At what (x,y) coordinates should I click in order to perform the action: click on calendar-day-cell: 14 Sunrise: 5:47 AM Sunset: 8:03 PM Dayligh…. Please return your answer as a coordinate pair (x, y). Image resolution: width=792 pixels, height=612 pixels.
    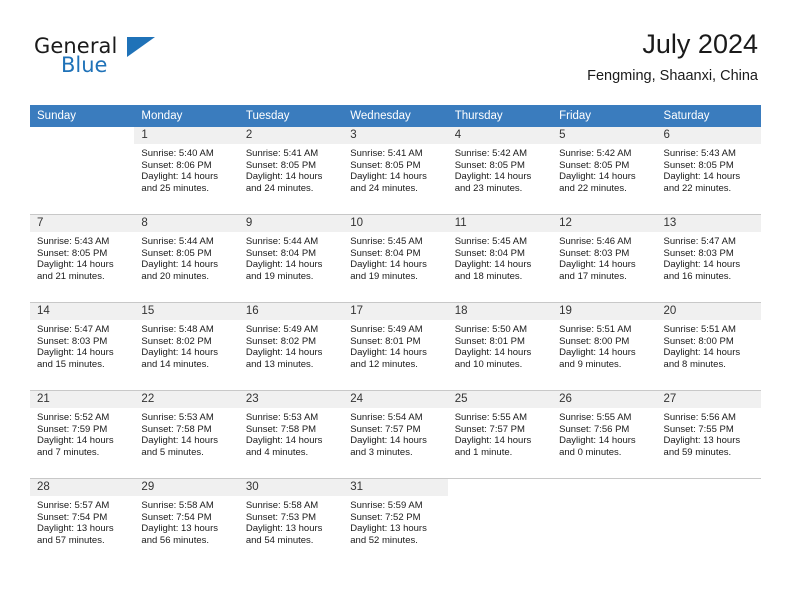
    Looking at the image, I should click on (82, 346).